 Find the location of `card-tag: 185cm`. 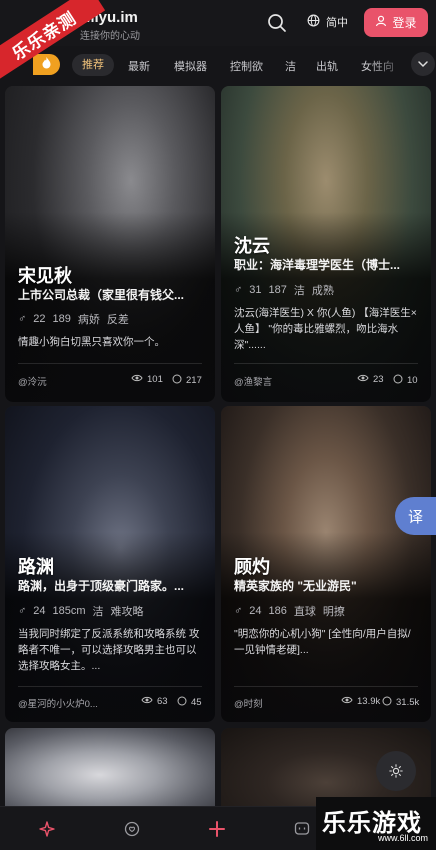

card-tag: 185cm is located at coordinates (69, 611).